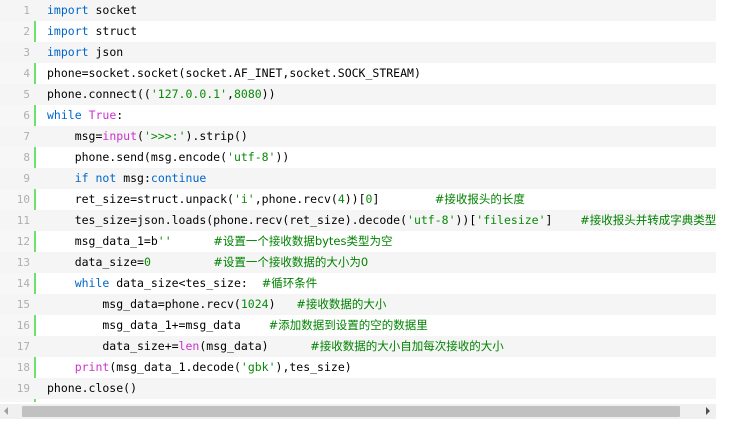 The width and height of the screenshot is (730, 426). What do you see at coordinates (23, 367) in the screenshot?
I see `line-number: 18` at bounding box center [23, 367].